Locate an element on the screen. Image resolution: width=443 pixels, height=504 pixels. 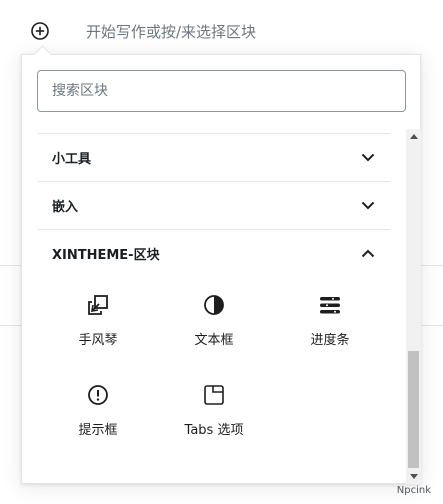
section-title: XINTHEME-区块 is located at coordinates (106, 255).